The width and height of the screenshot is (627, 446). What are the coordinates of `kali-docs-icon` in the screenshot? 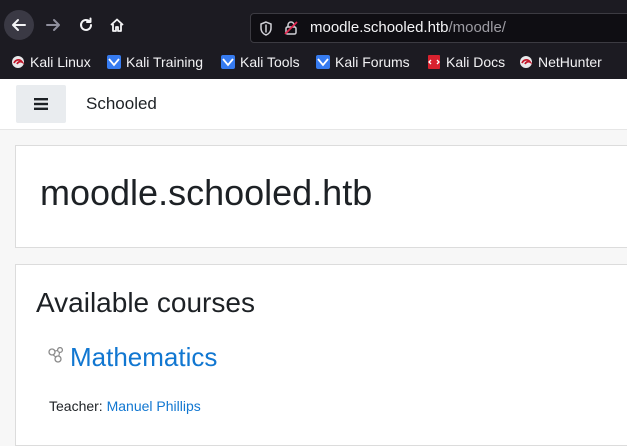 It's located at (434, 62).